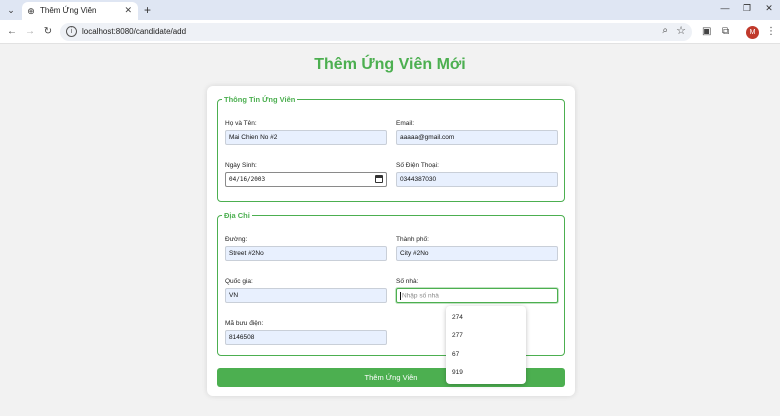  Describe the element at coordinates (241, 165) in the screenshot. I see `dob-label: Ngày Sinh:` at that location.